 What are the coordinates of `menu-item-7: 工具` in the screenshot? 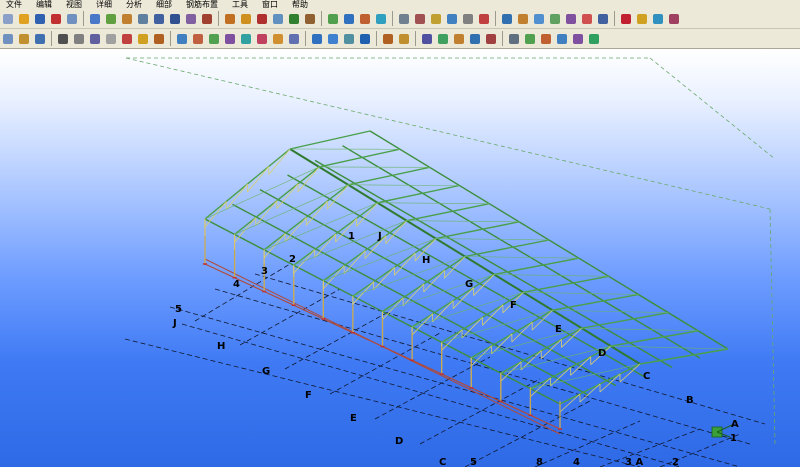 It's located at (240, 4).